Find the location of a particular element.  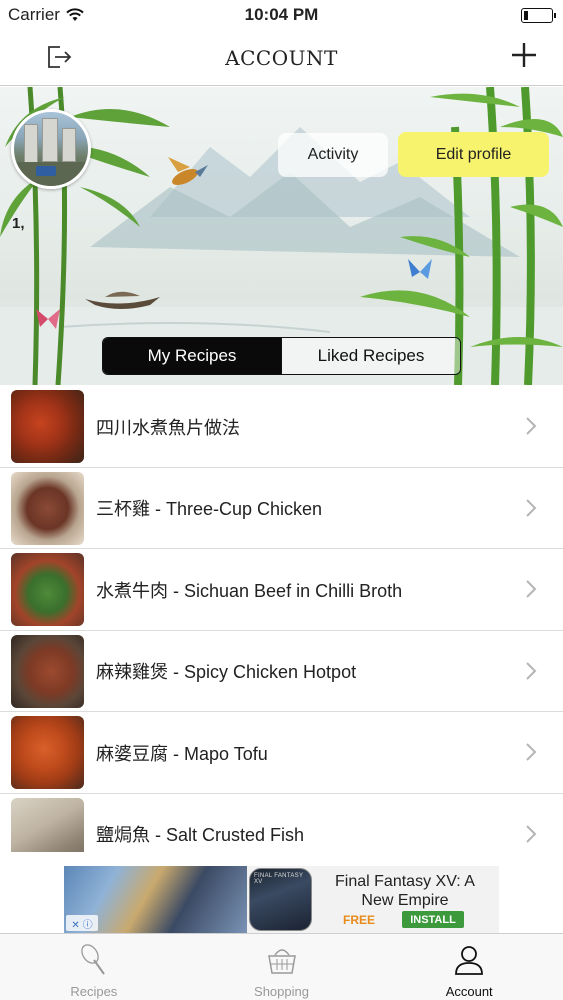

ad-install-button: INSTALL is located at coordinates (433, 919).